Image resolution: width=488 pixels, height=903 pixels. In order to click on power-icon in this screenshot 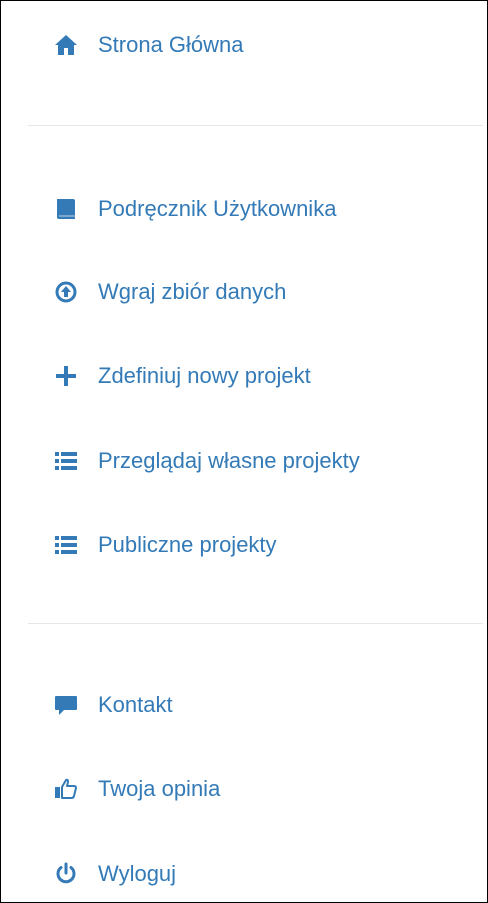, I will do `click(66, 874)`.